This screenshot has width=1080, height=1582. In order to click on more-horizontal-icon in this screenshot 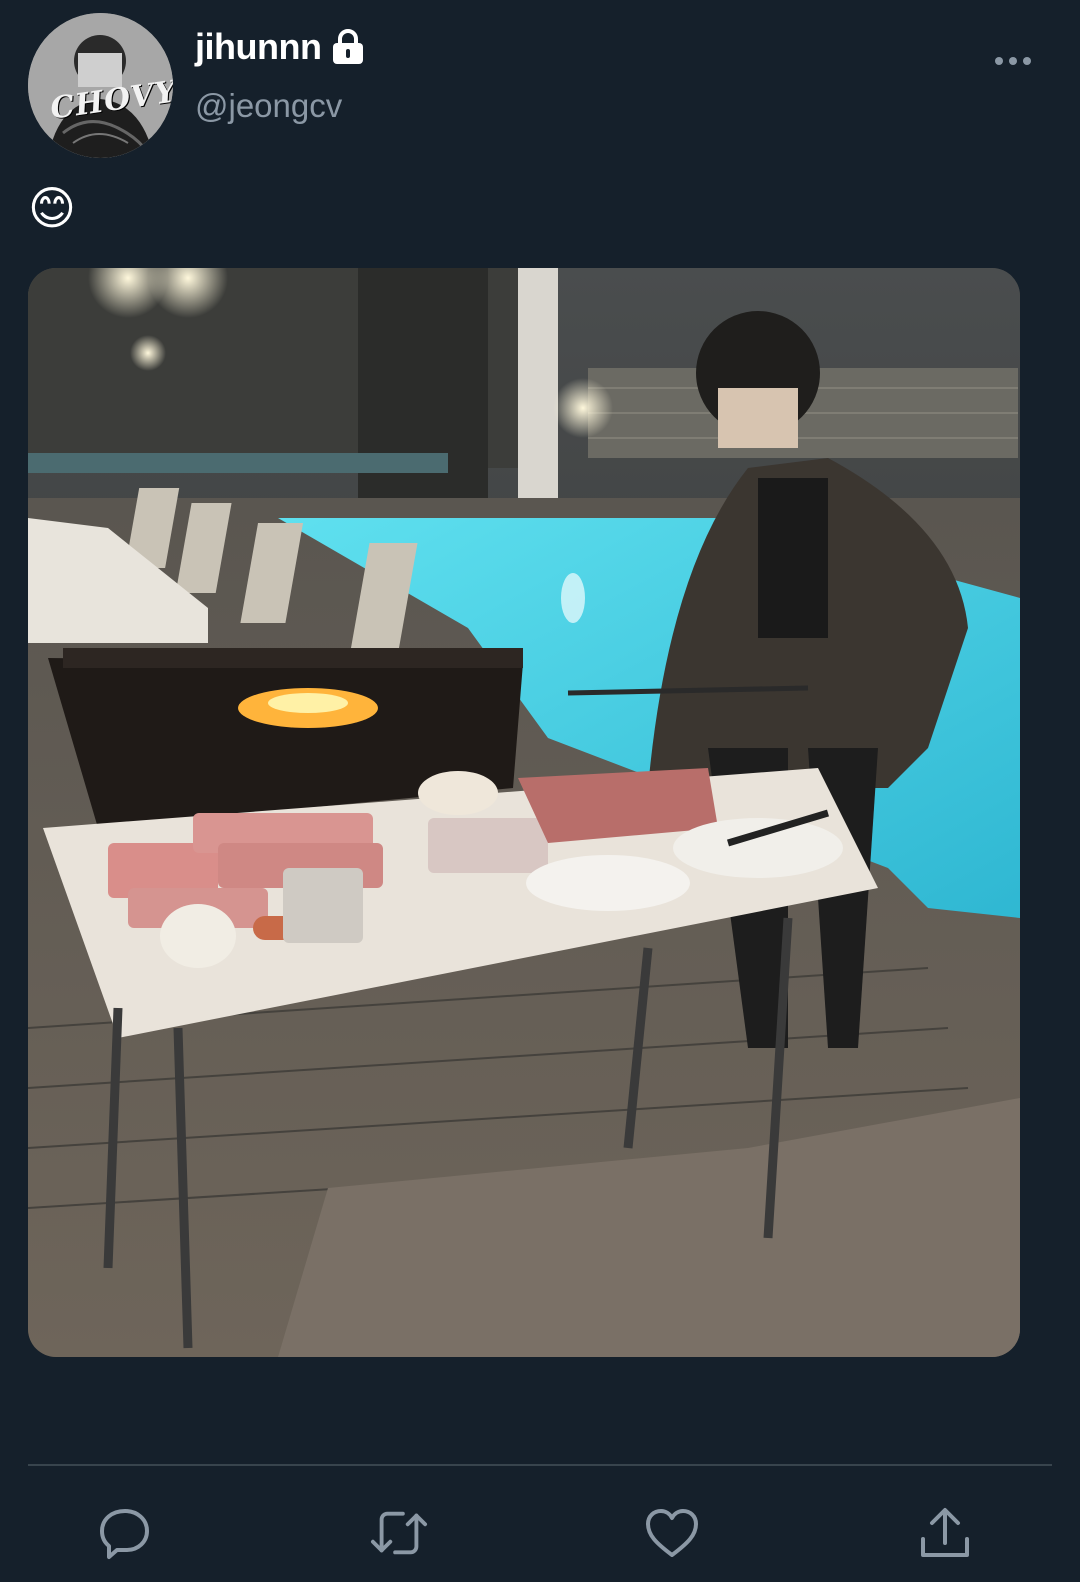, I will do `click(1013, 61)`.